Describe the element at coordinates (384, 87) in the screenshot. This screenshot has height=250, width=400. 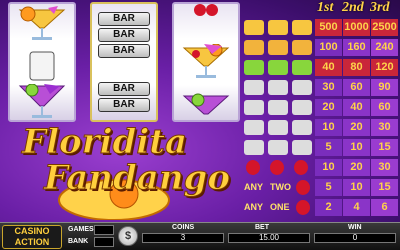
I see `payout-3rd: 90` at that location.